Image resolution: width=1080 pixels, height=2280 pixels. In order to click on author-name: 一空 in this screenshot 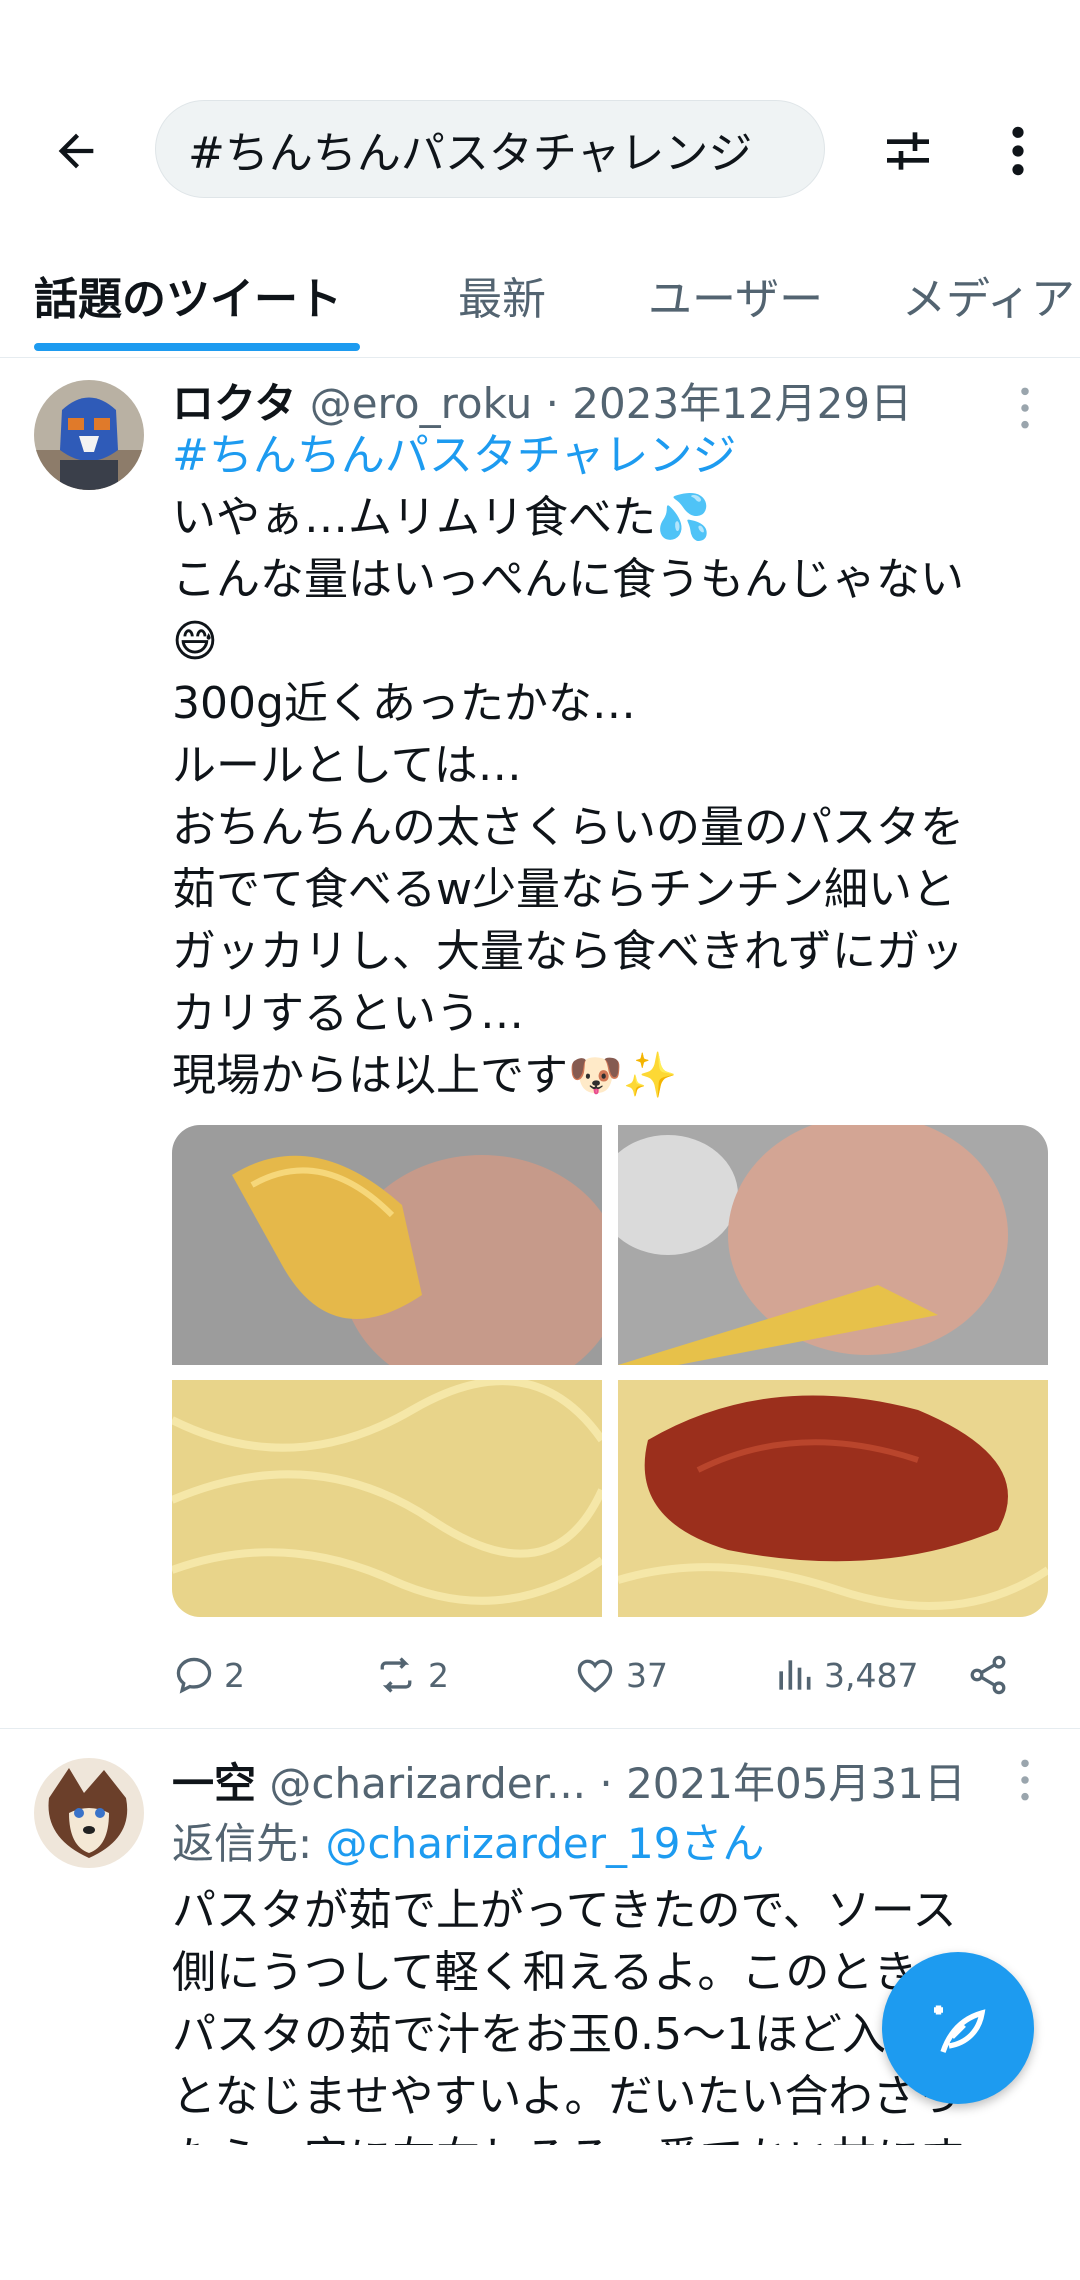, I will do `click(214, 1783)`.